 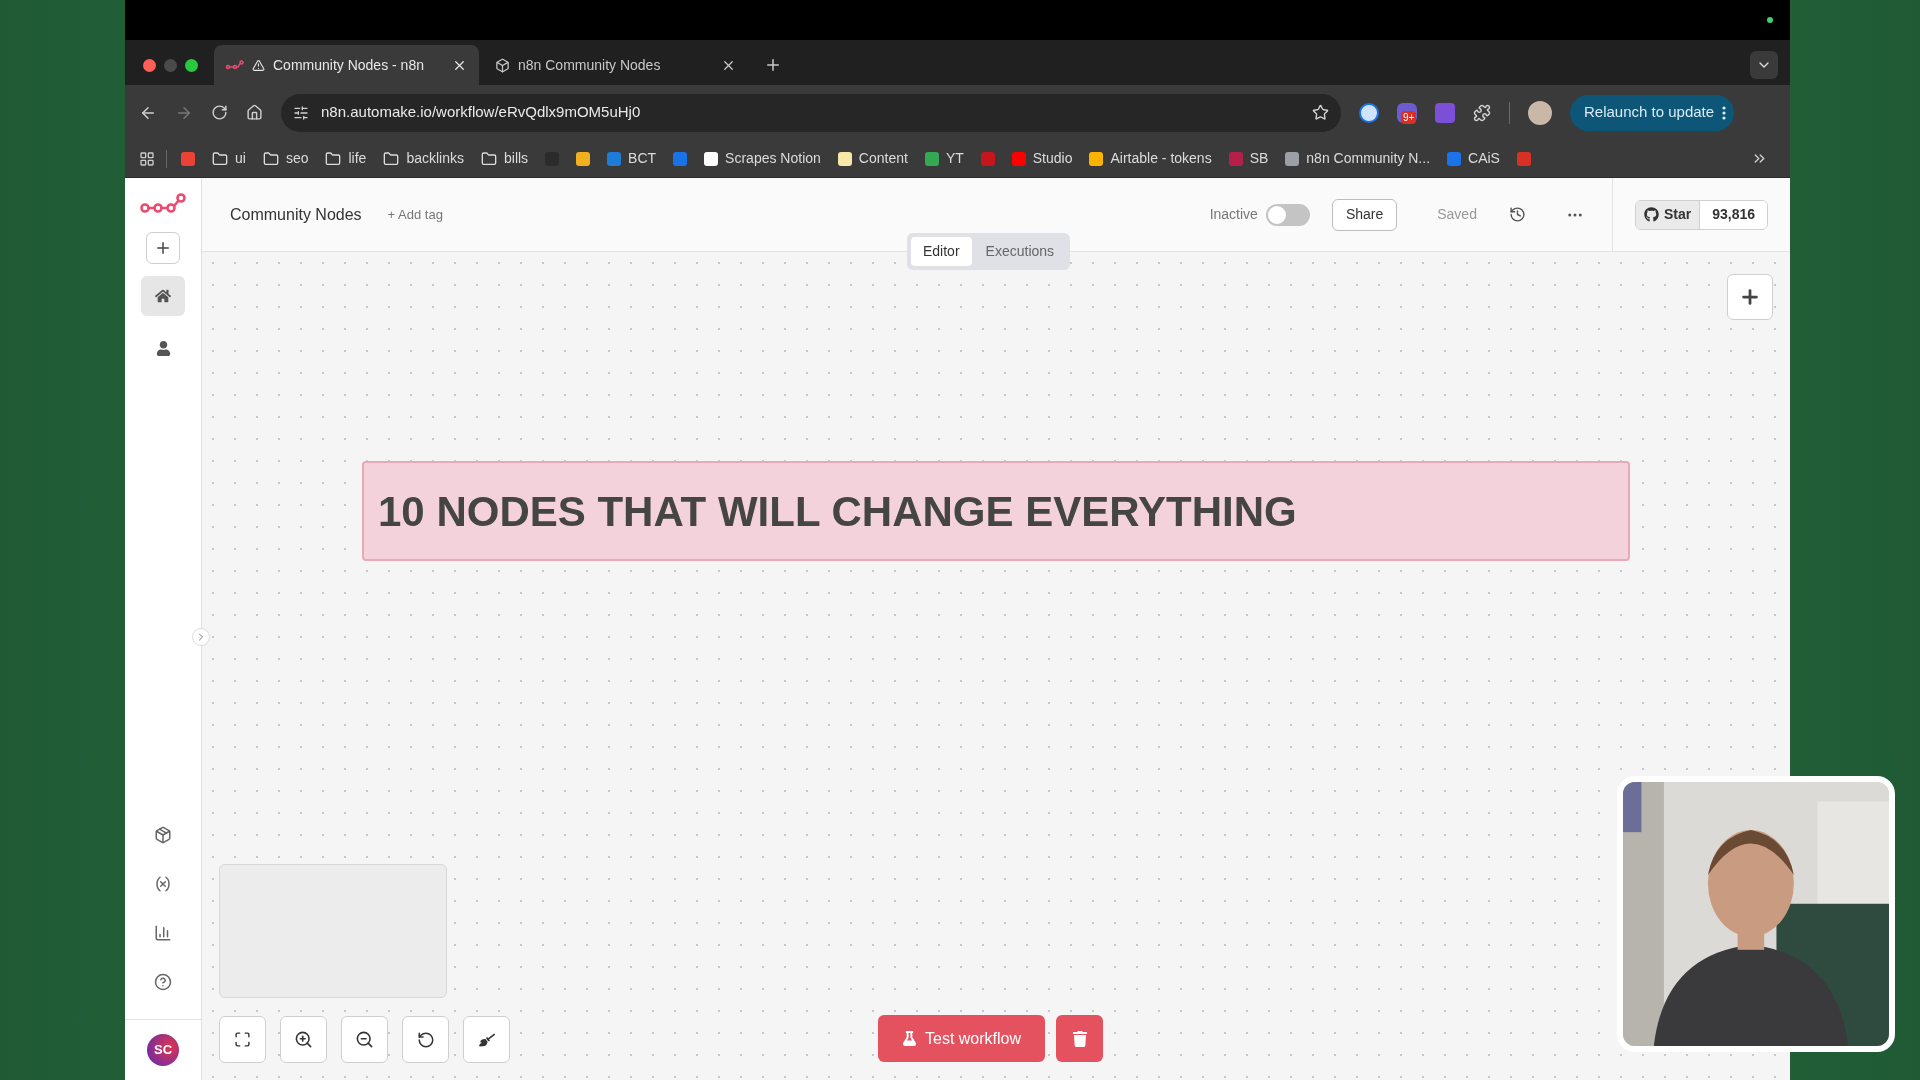 I want to click on add-button, so click(x=163, y=248).